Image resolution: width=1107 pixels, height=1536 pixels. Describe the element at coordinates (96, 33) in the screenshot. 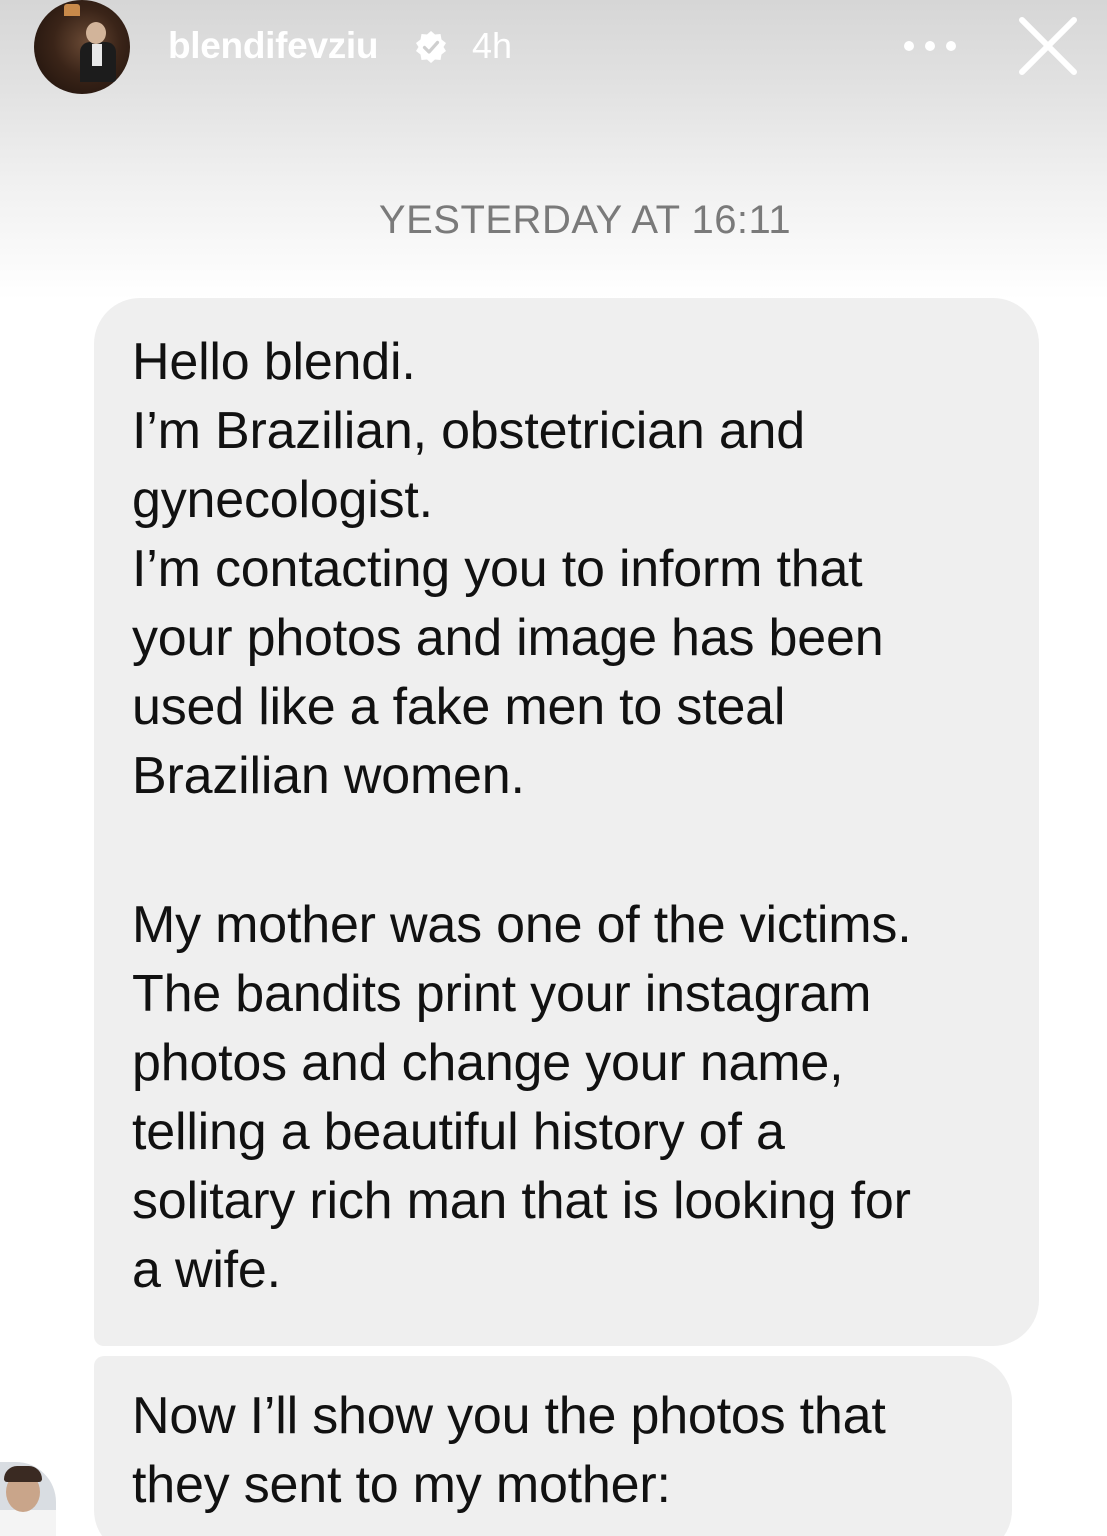

I see `avatar-figure-head` at that location.